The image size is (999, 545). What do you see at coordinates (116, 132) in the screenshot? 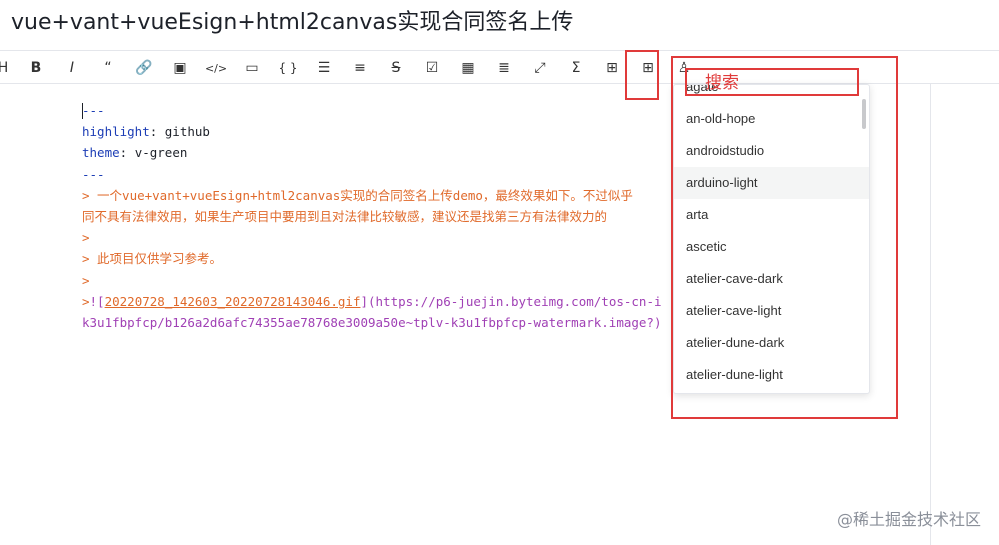
I see `code-token: highlight` at bounding box center [116, 132].